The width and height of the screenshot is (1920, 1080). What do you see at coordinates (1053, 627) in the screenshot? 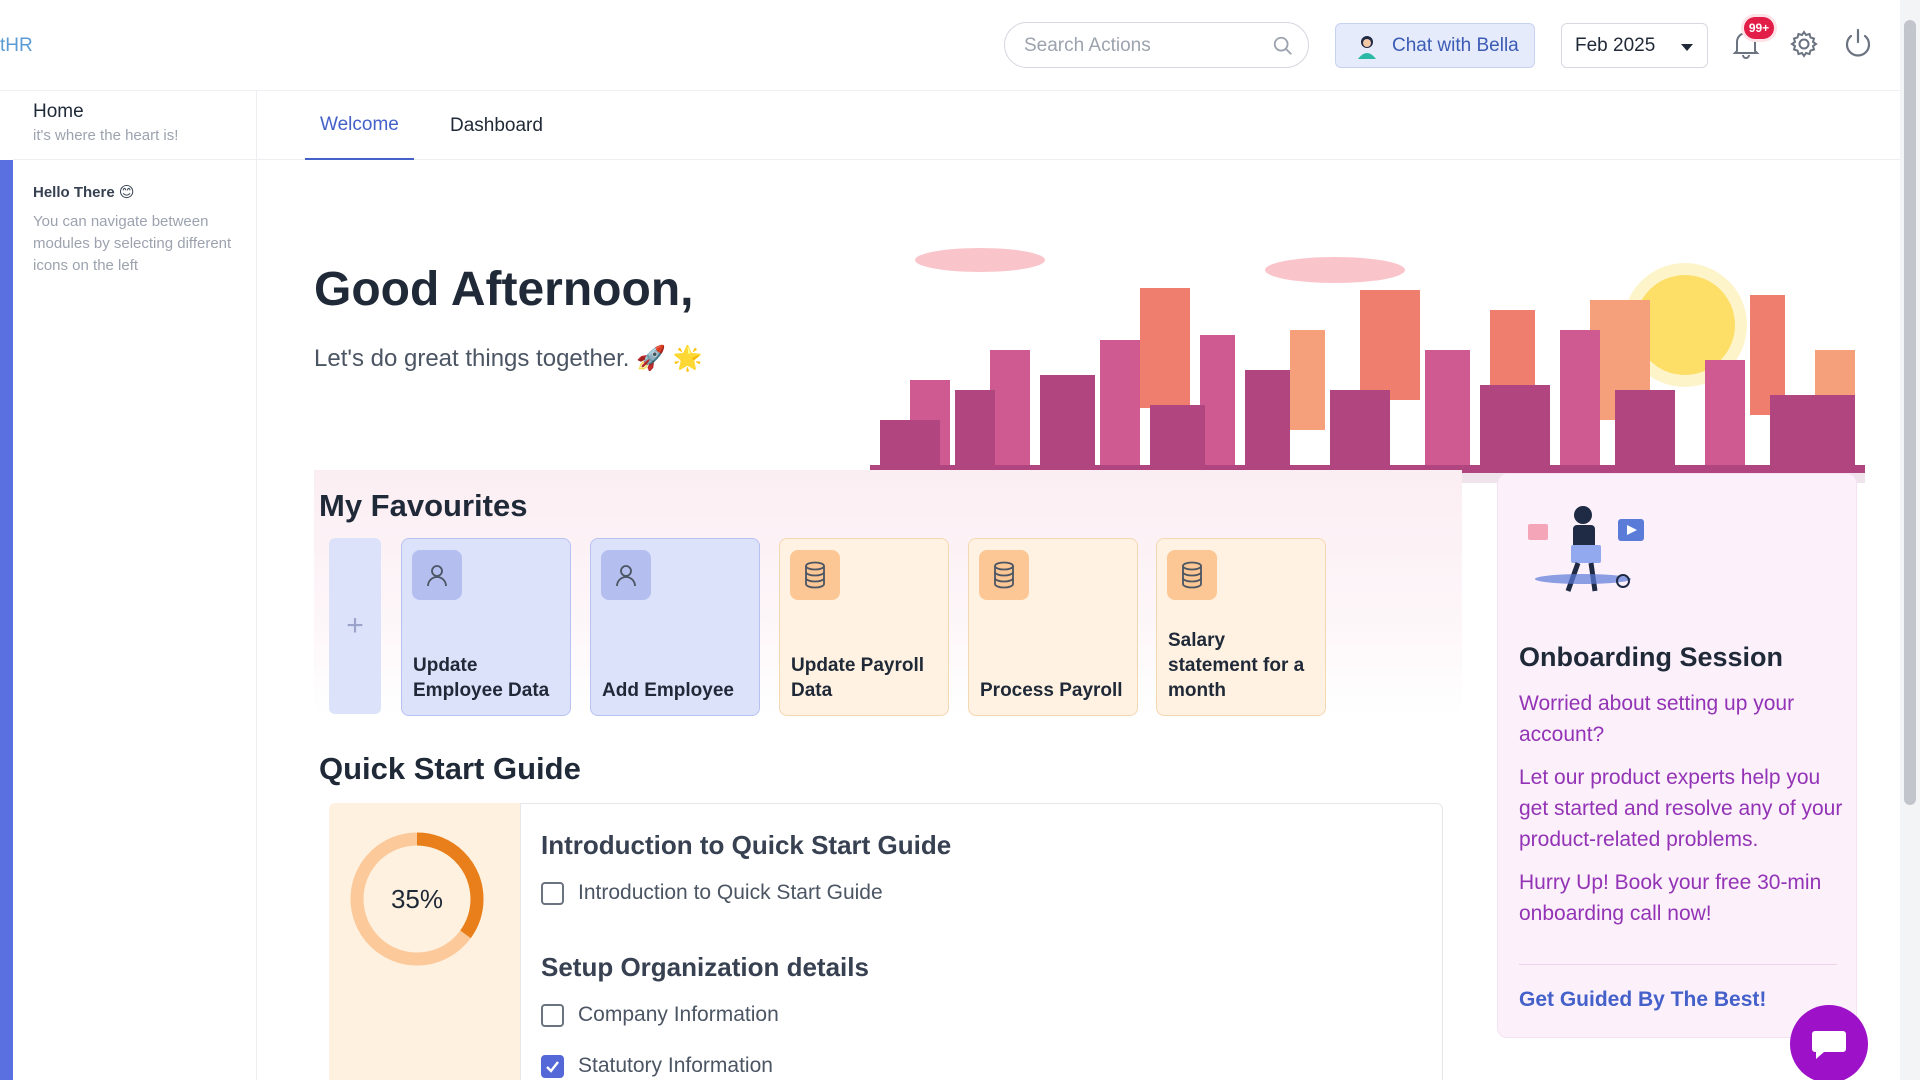
I see `favourite-process-payroll: Process Payroll` at bounding box center [1053, 627].